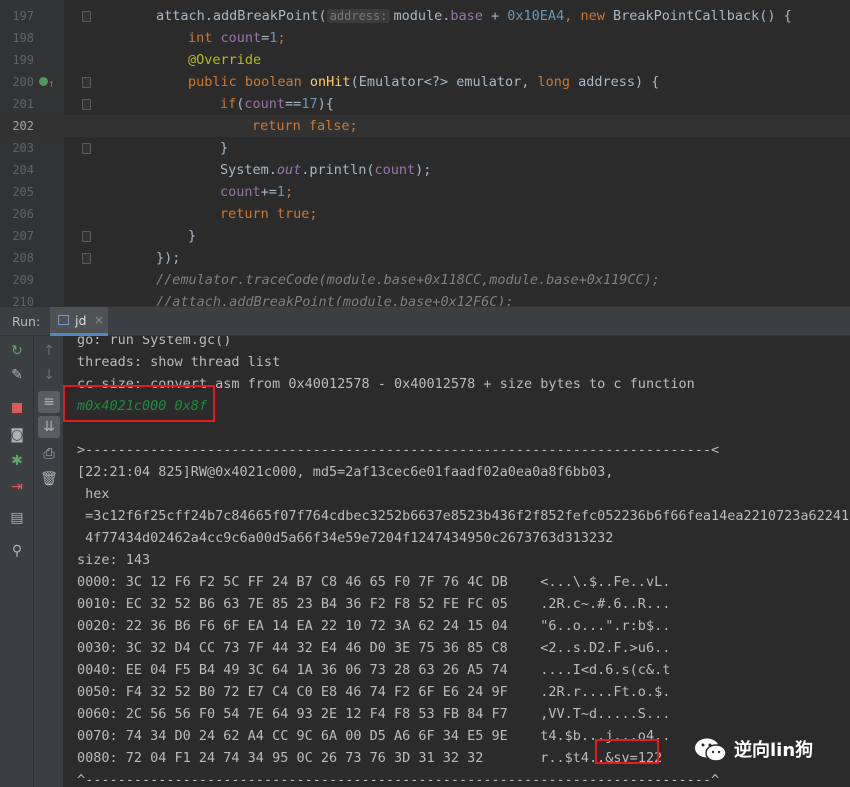 The width and height of the screenshot is (850, 787). I want to click on code-token: count, so click(241, 38).